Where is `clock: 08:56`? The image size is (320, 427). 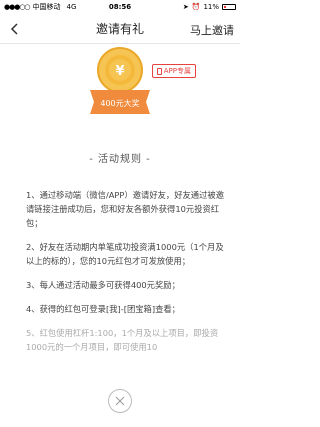 clock: 08:56 is located at coordinates (120, 7).